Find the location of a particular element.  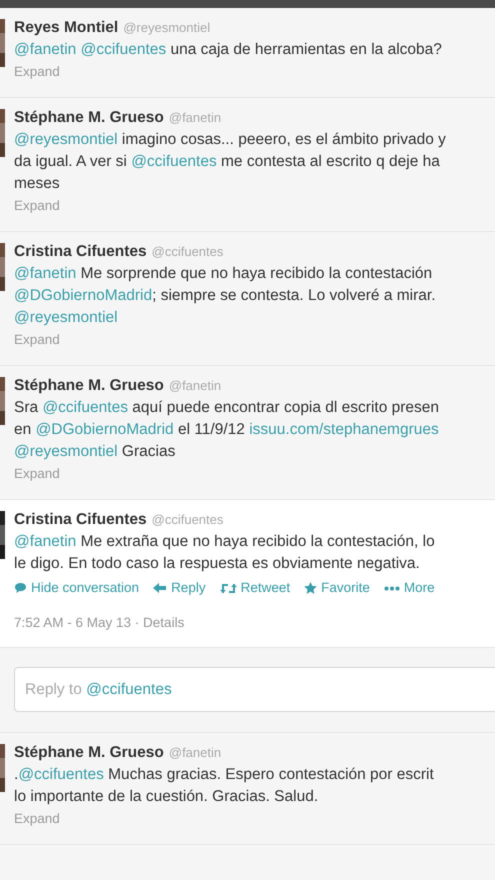

dots-icon is located at coordinates (392, 588).